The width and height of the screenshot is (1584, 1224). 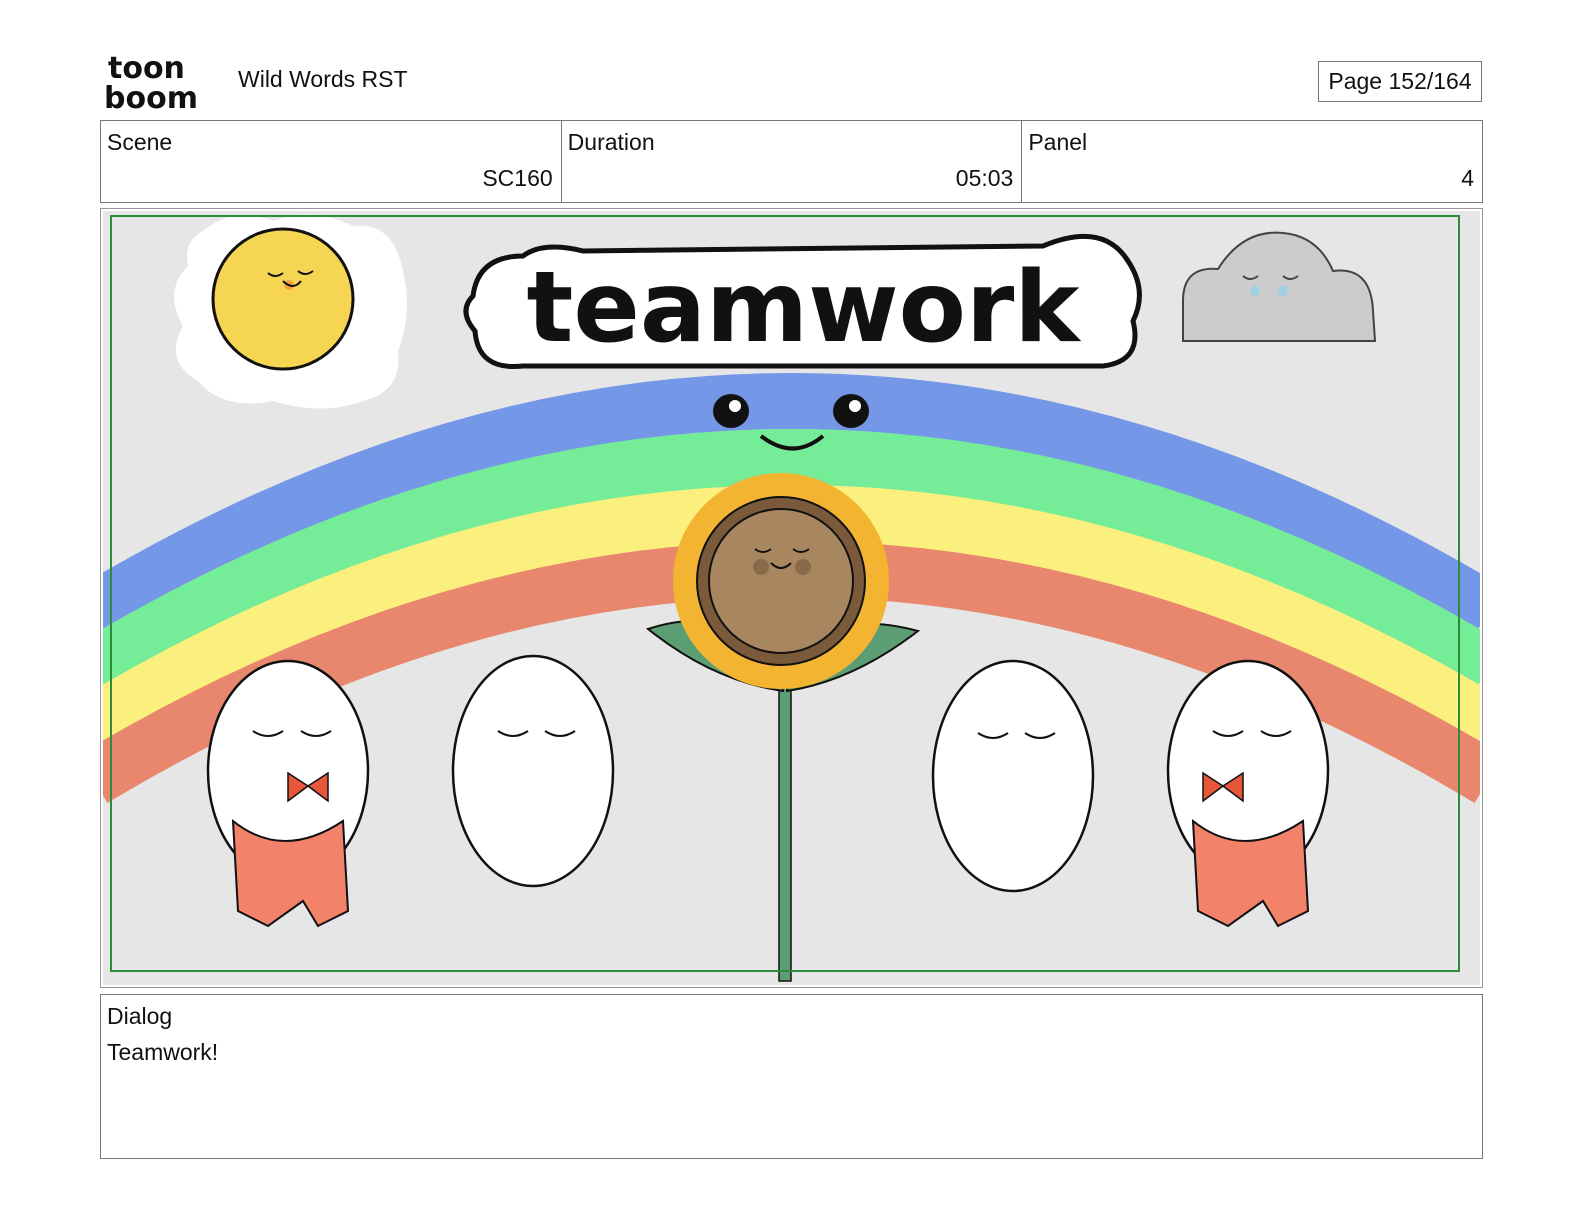 What do you see at coordinates (323, 79) in the screenshot?
I see `project-title: Wild Words RST` at bounding box center [323, 79].